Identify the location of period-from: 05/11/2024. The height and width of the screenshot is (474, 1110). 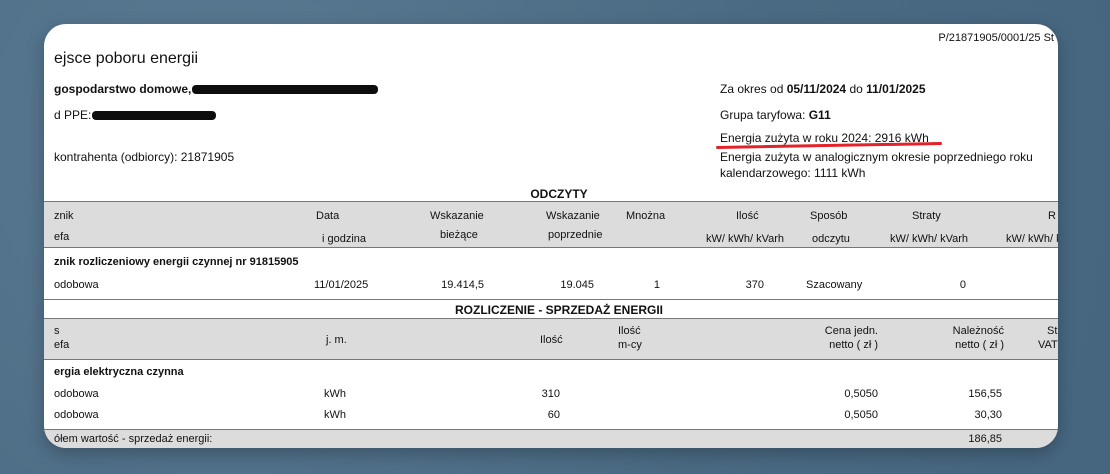
(816, 89).